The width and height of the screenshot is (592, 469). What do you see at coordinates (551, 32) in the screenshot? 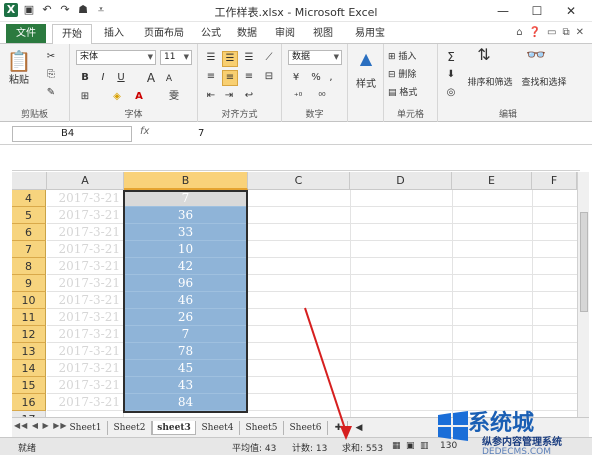
I see `min-workbook-icon: ▭` at bounding box center [551, 32].